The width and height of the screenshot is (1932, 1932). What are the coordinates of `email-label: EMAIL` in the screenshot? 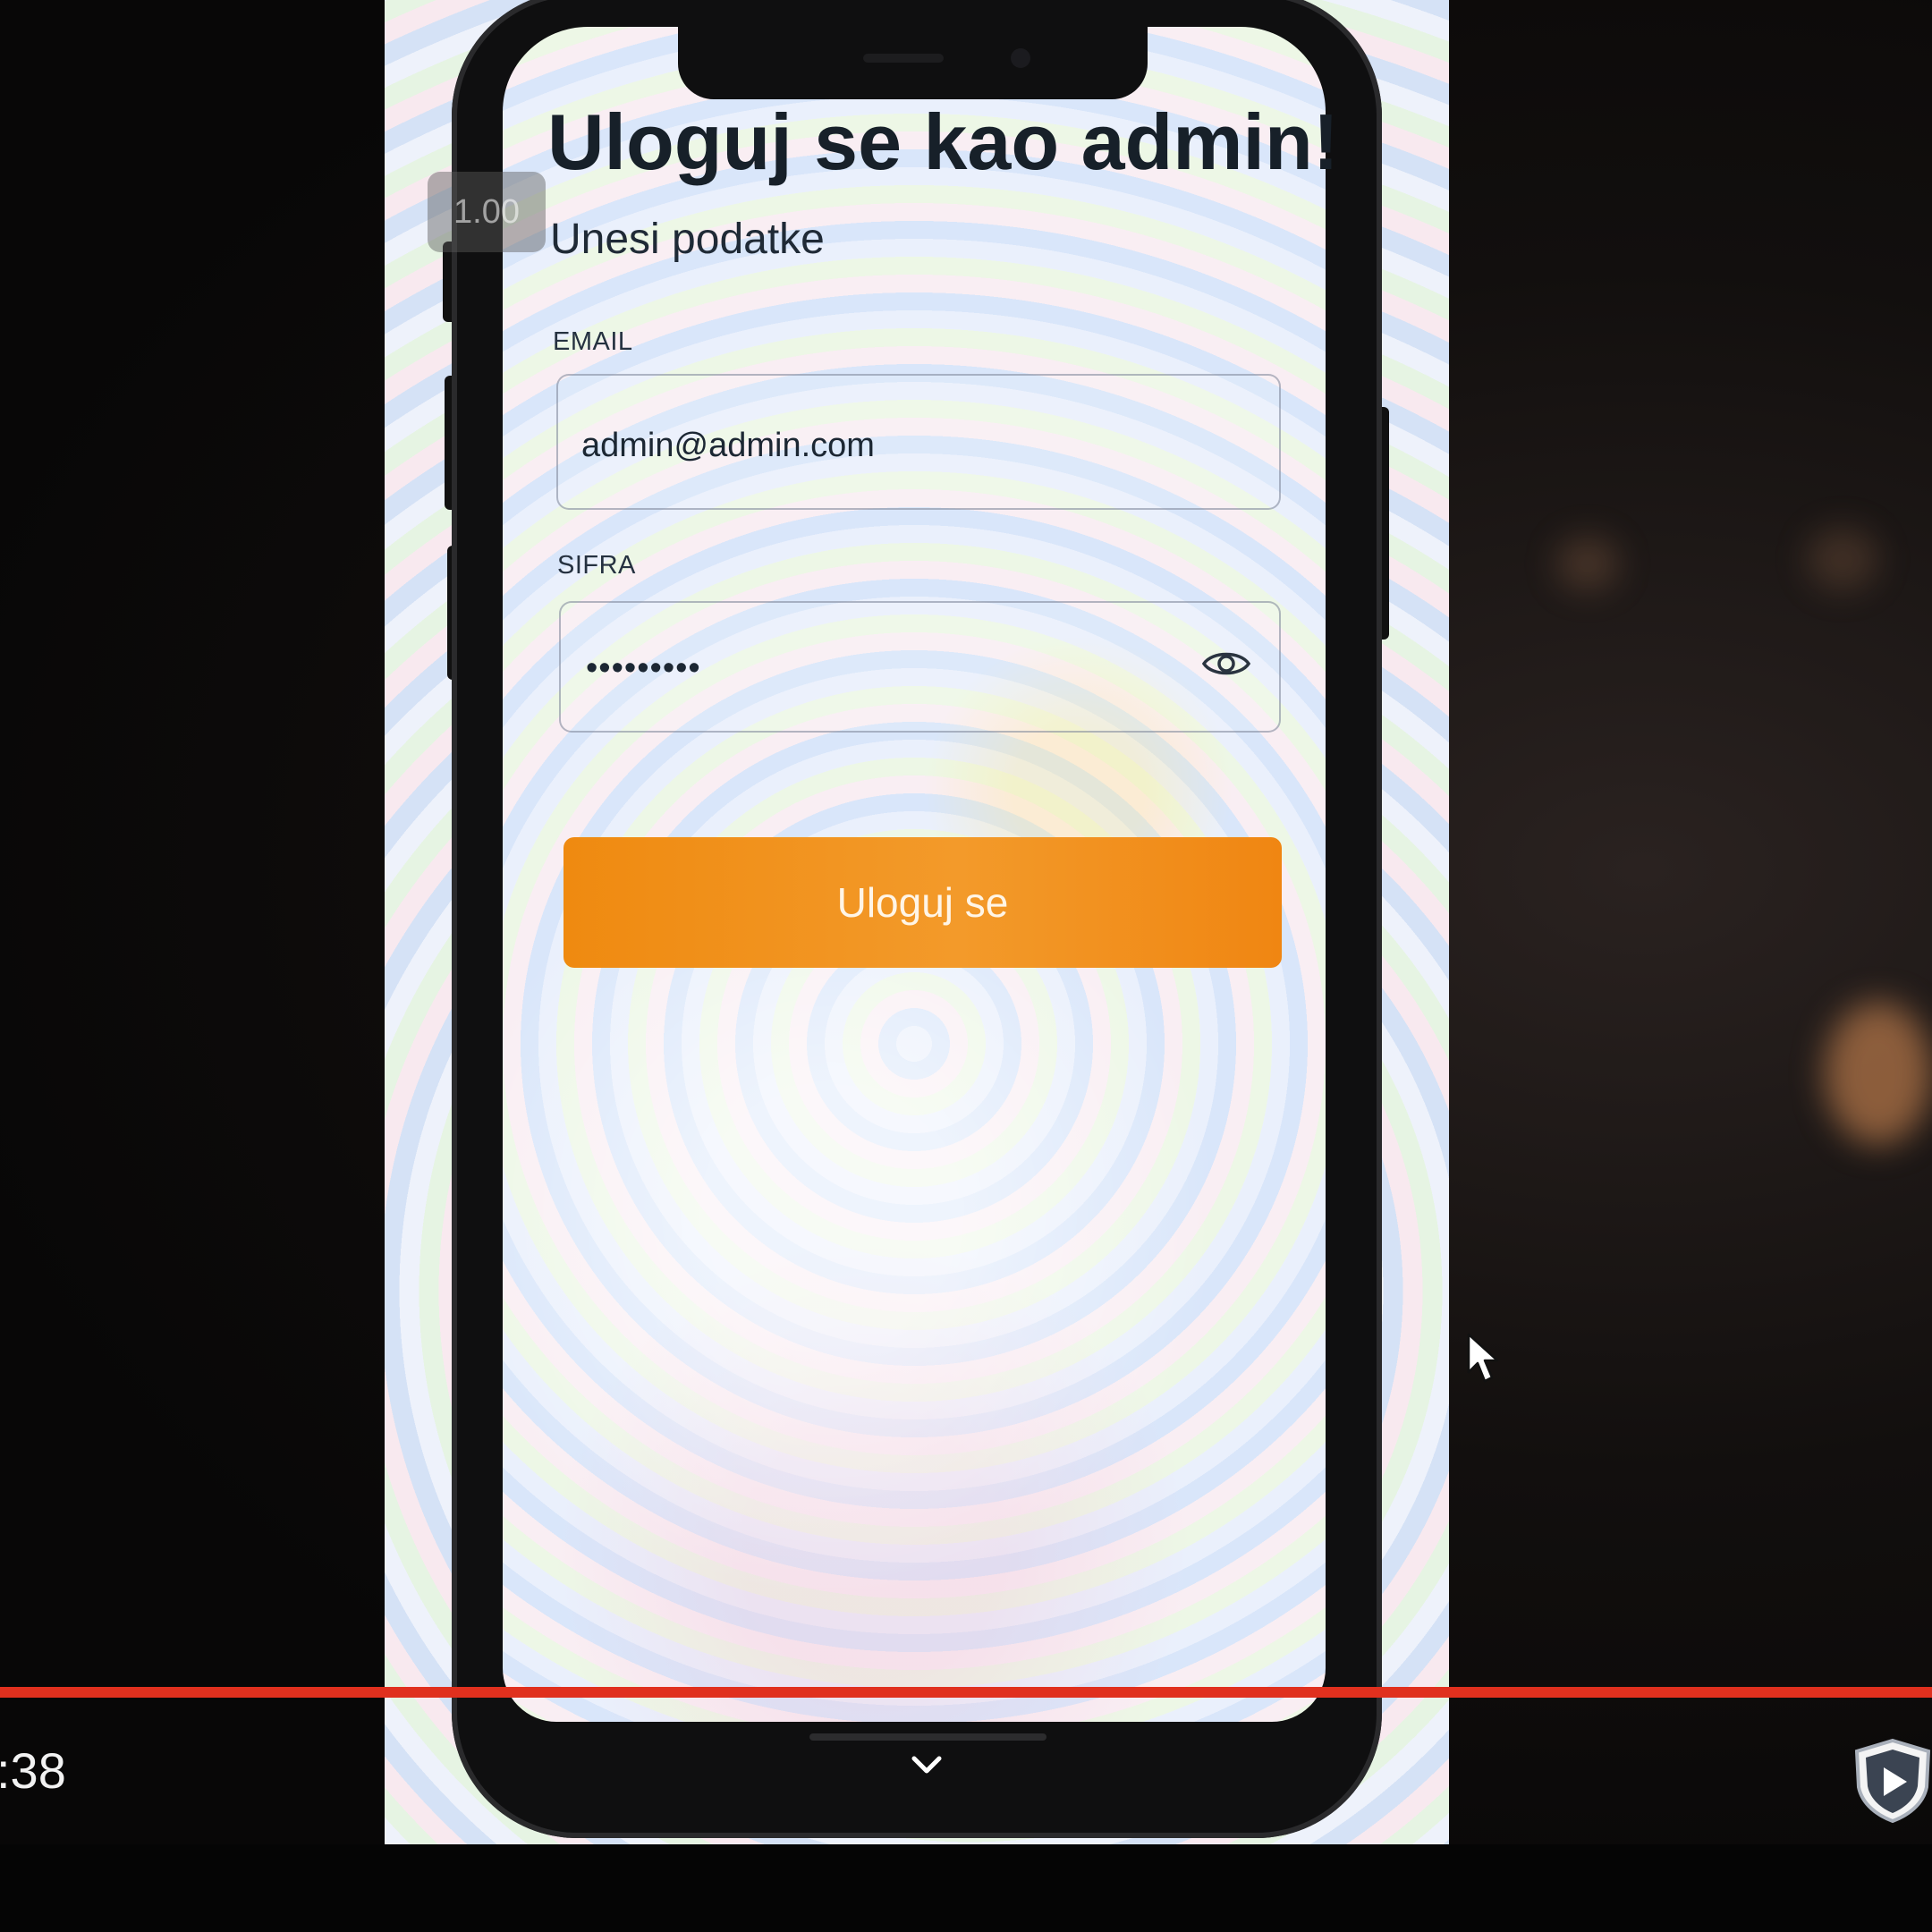 It's located at (593, 341).